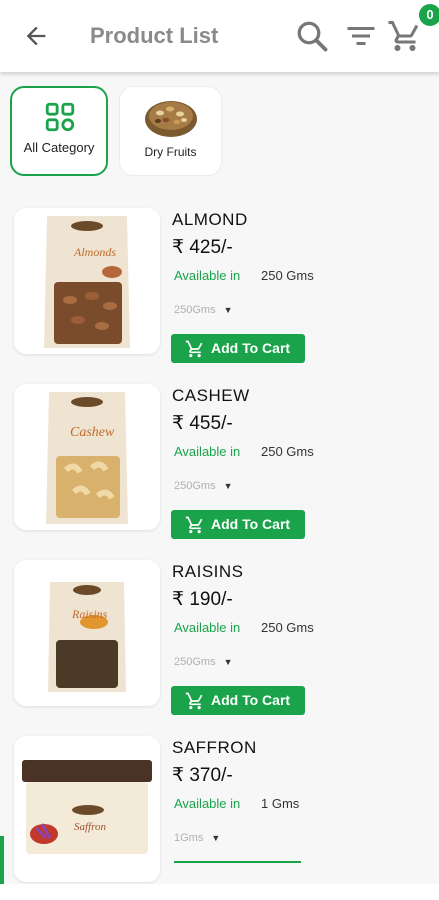 The width and height of the screenshot is (439, 900). What do you see at coordinates (214, 747) in the screenshot?
I see `product-name: SAFFRON` at bounding box center [214, 747].